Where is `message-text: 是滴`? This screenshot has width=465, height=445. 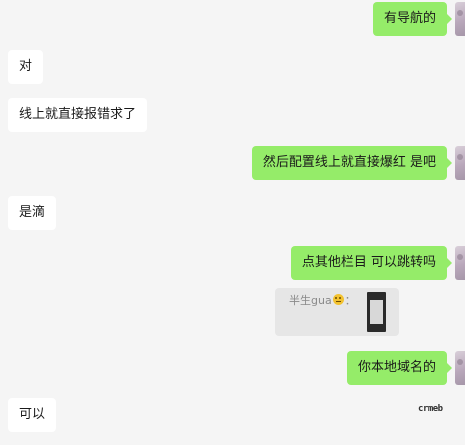 message-text: 是滴 is located at coordinates (32, 212).